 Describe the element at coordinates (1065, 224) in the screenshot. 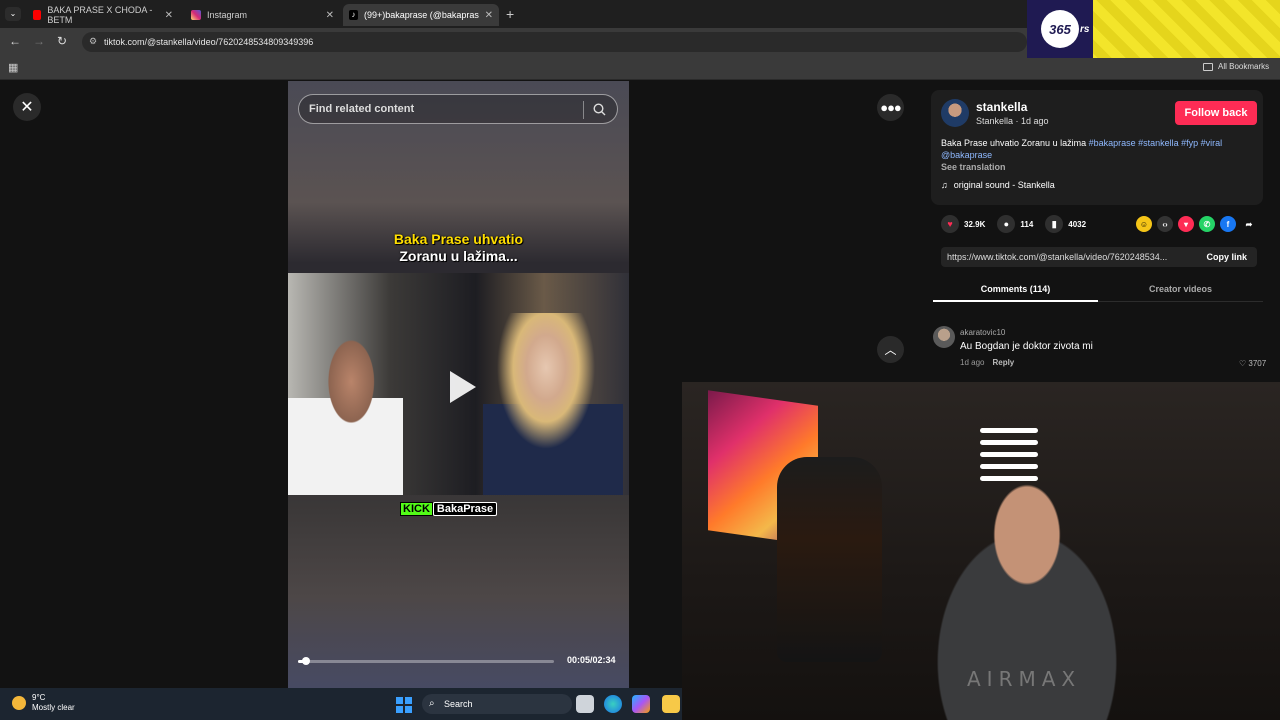

I see `save-button: ▮ 4032` at that location.